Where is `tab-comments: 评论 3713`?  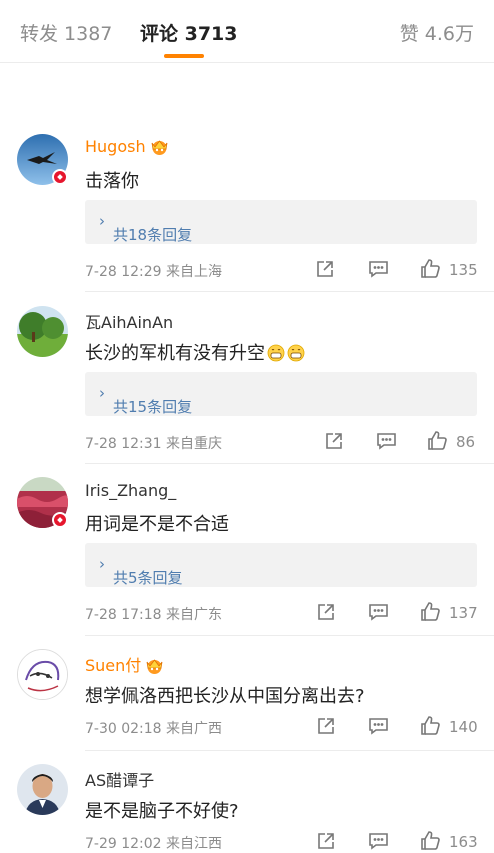 tab-comments: 评论 3713 is located at coordinates (189, 32).